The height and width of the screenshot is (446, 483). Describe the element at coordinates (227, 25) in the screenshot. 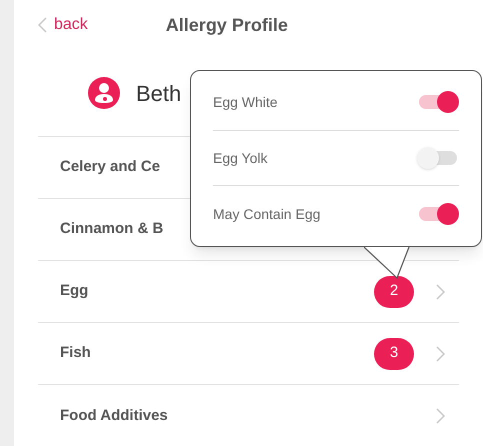

I see `page-title: Allergy Profile` at that location.